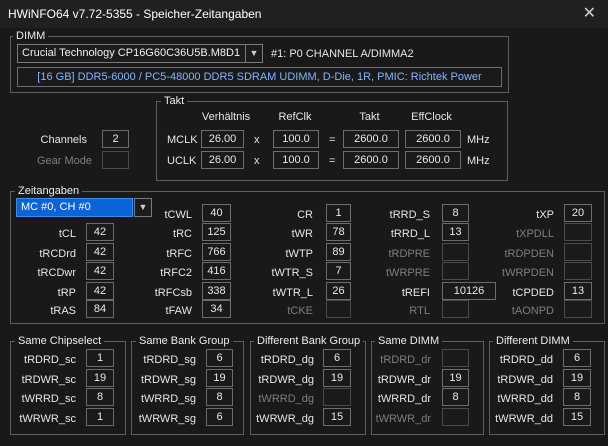  What do you see at coordinates (286, 399) in the screenshot?
I see `twrrd-dg-label: tWRRD_dg` at bounding box center [286, 399].